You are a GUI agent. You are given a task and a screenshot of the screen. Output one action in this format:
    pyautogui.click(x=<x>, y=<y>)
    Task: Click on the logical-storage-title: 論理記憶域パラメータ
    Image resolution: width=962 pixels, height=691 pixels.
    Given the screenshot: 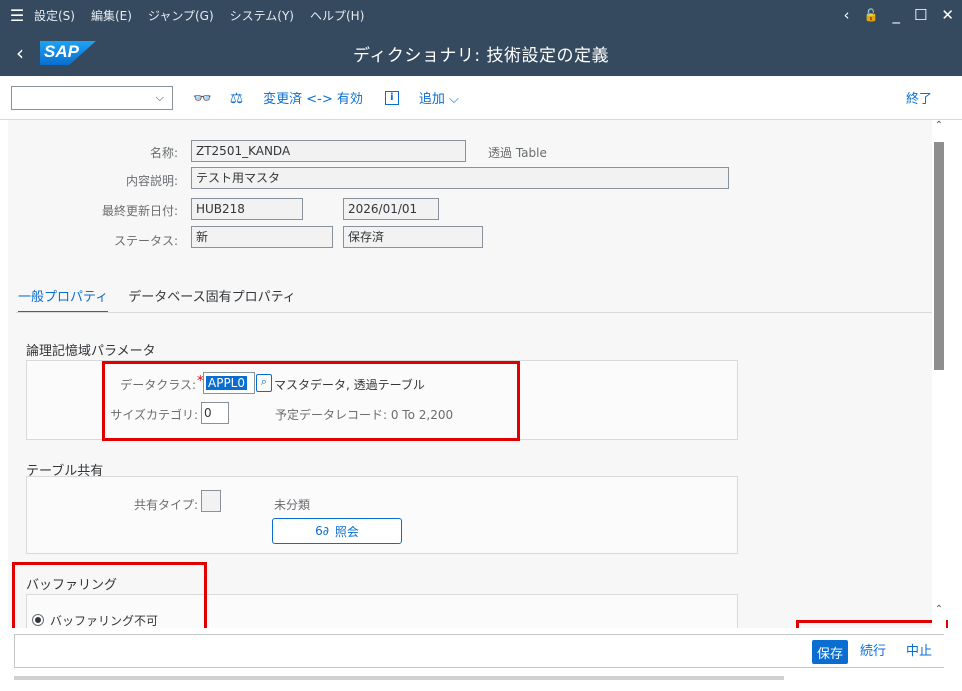 What is the action you would take?
    pyautogui.click(x=91, y=351)
    